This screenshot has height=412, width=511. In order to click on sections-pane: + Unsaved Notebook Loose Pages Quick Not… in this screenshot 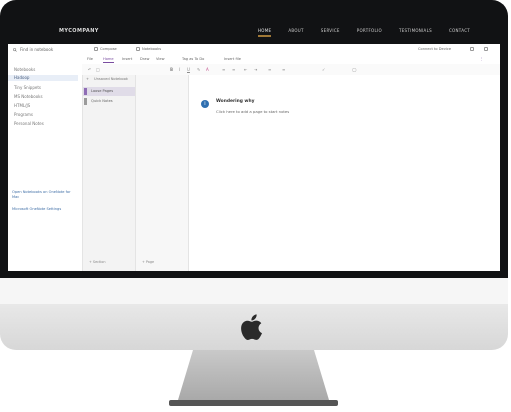, I will do `click(109, 173)`.